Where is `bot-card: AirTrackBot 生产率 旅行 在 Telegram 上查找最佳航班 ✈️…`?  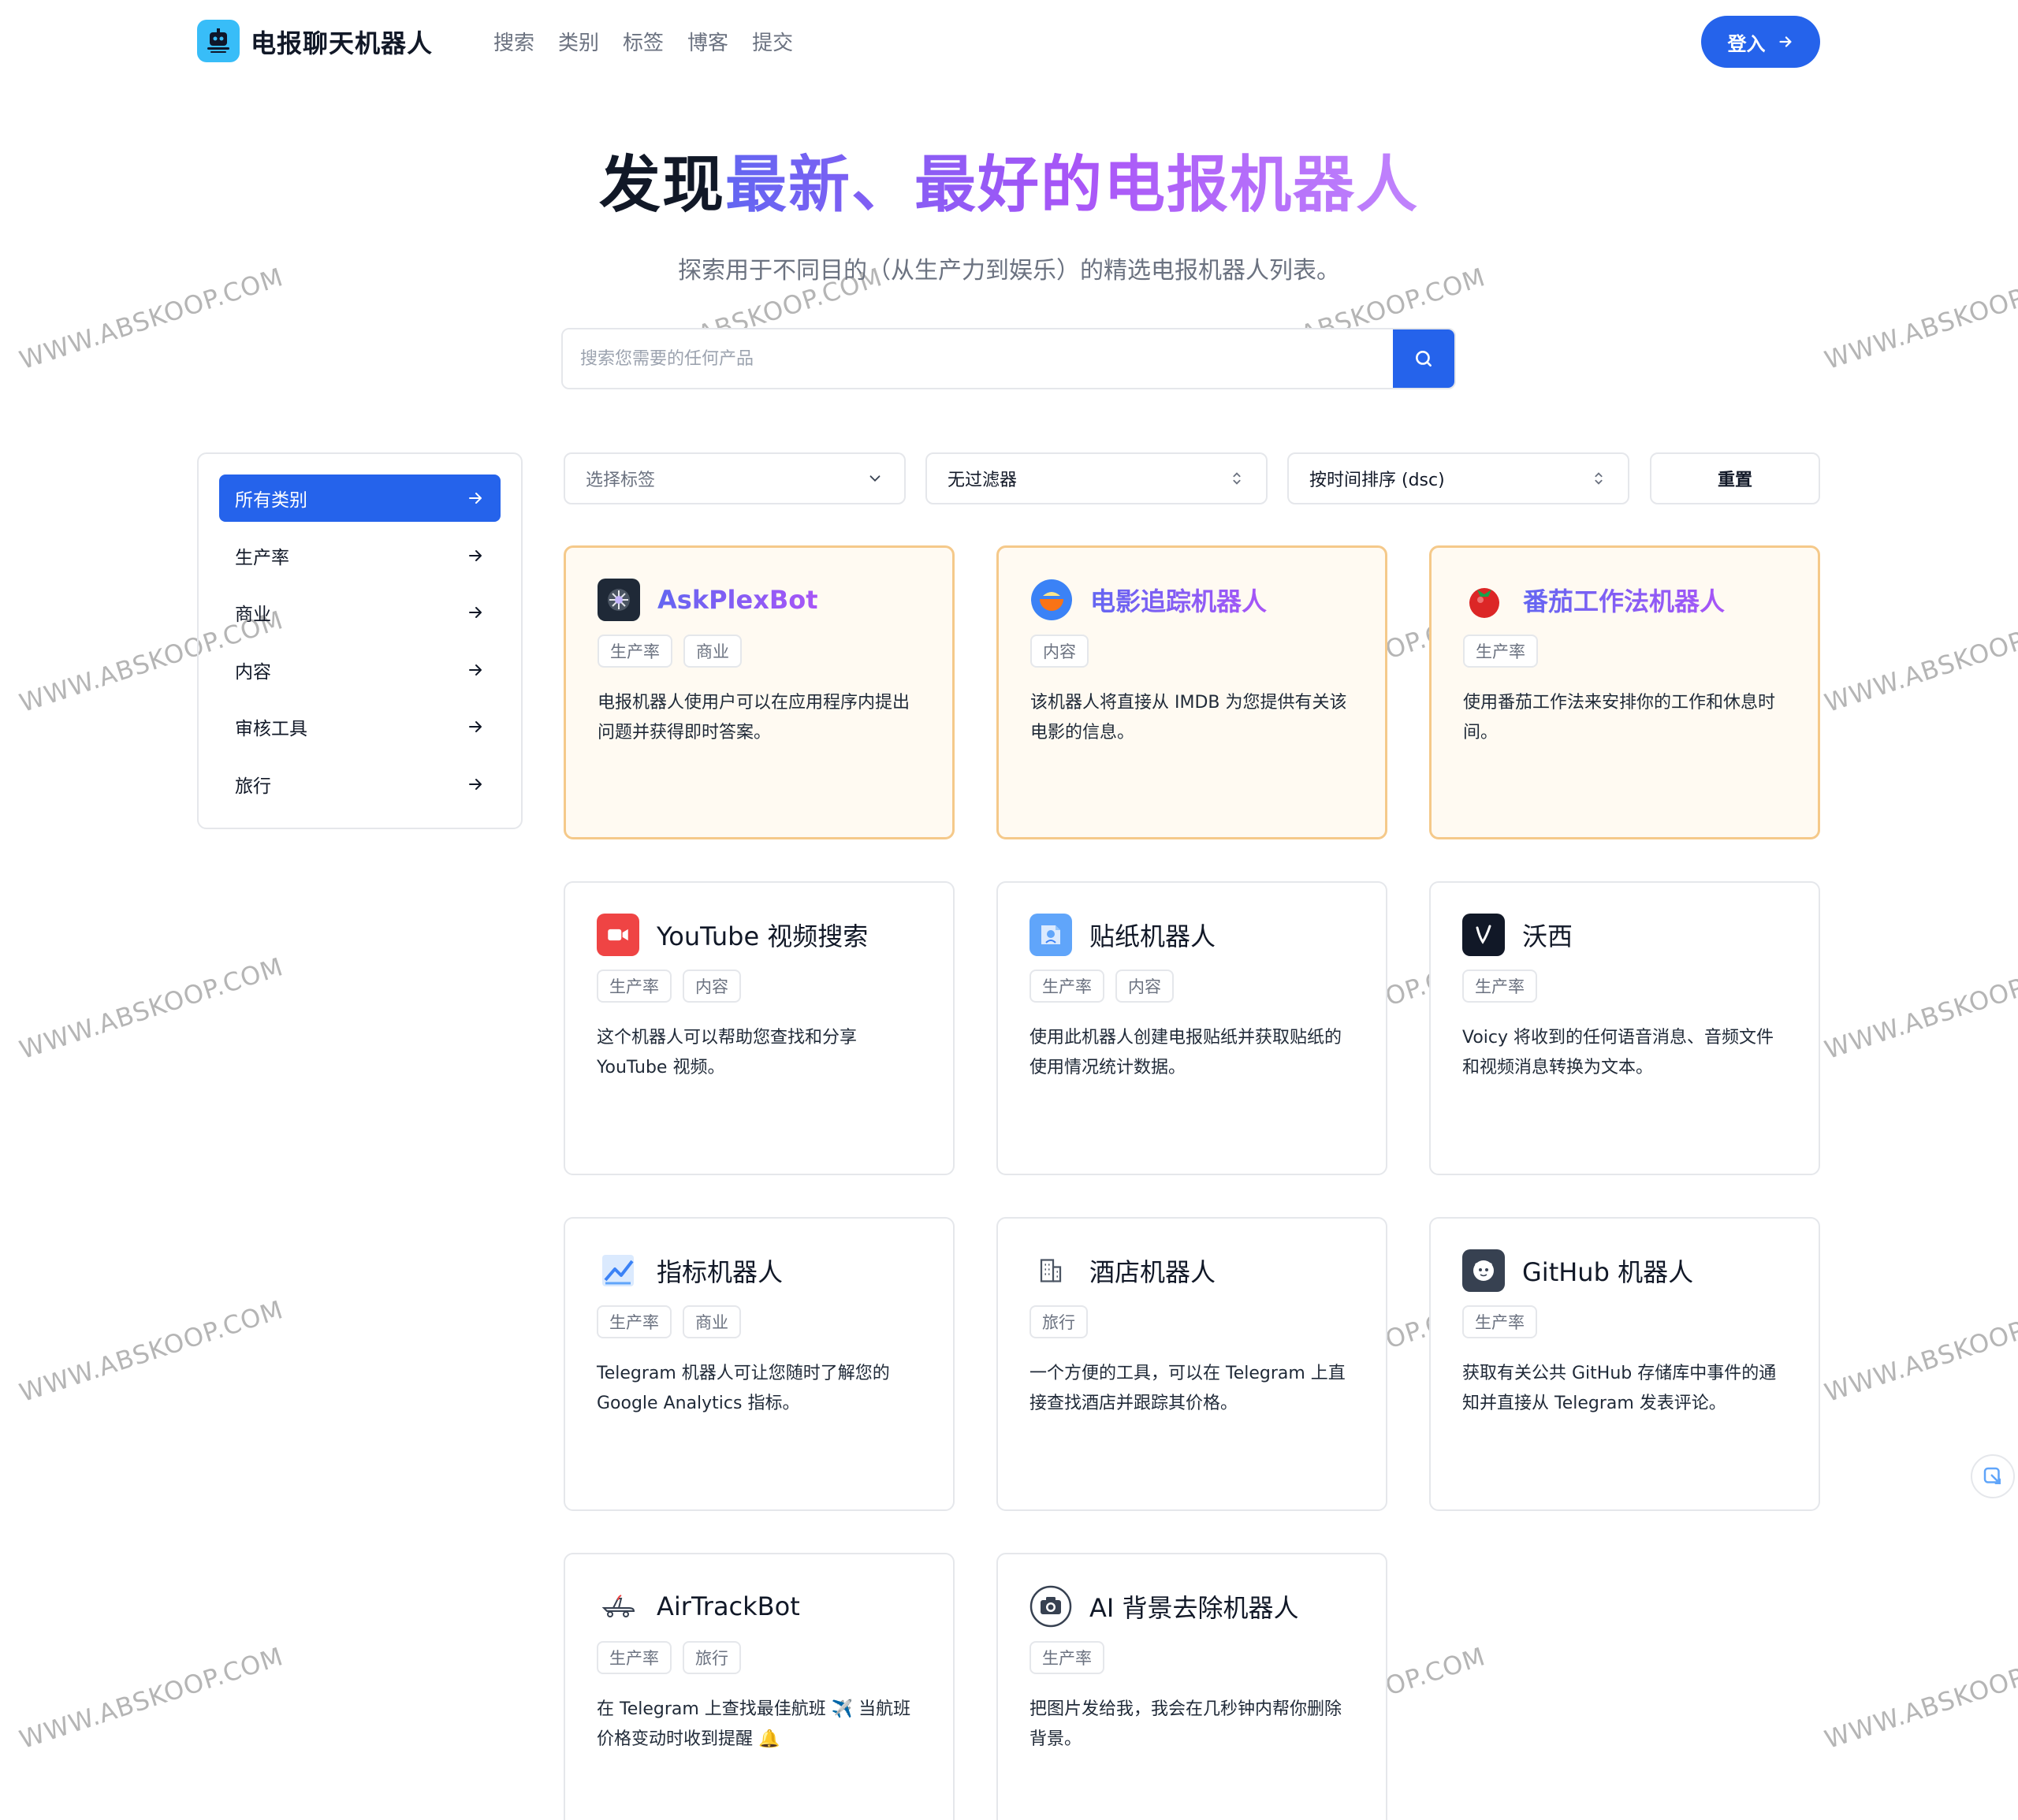
bot-card: AirTrackBot 生产率 旅行 在 Telegram 上查找最佳航班 ✈️… is located at coordinates (759, 1686).